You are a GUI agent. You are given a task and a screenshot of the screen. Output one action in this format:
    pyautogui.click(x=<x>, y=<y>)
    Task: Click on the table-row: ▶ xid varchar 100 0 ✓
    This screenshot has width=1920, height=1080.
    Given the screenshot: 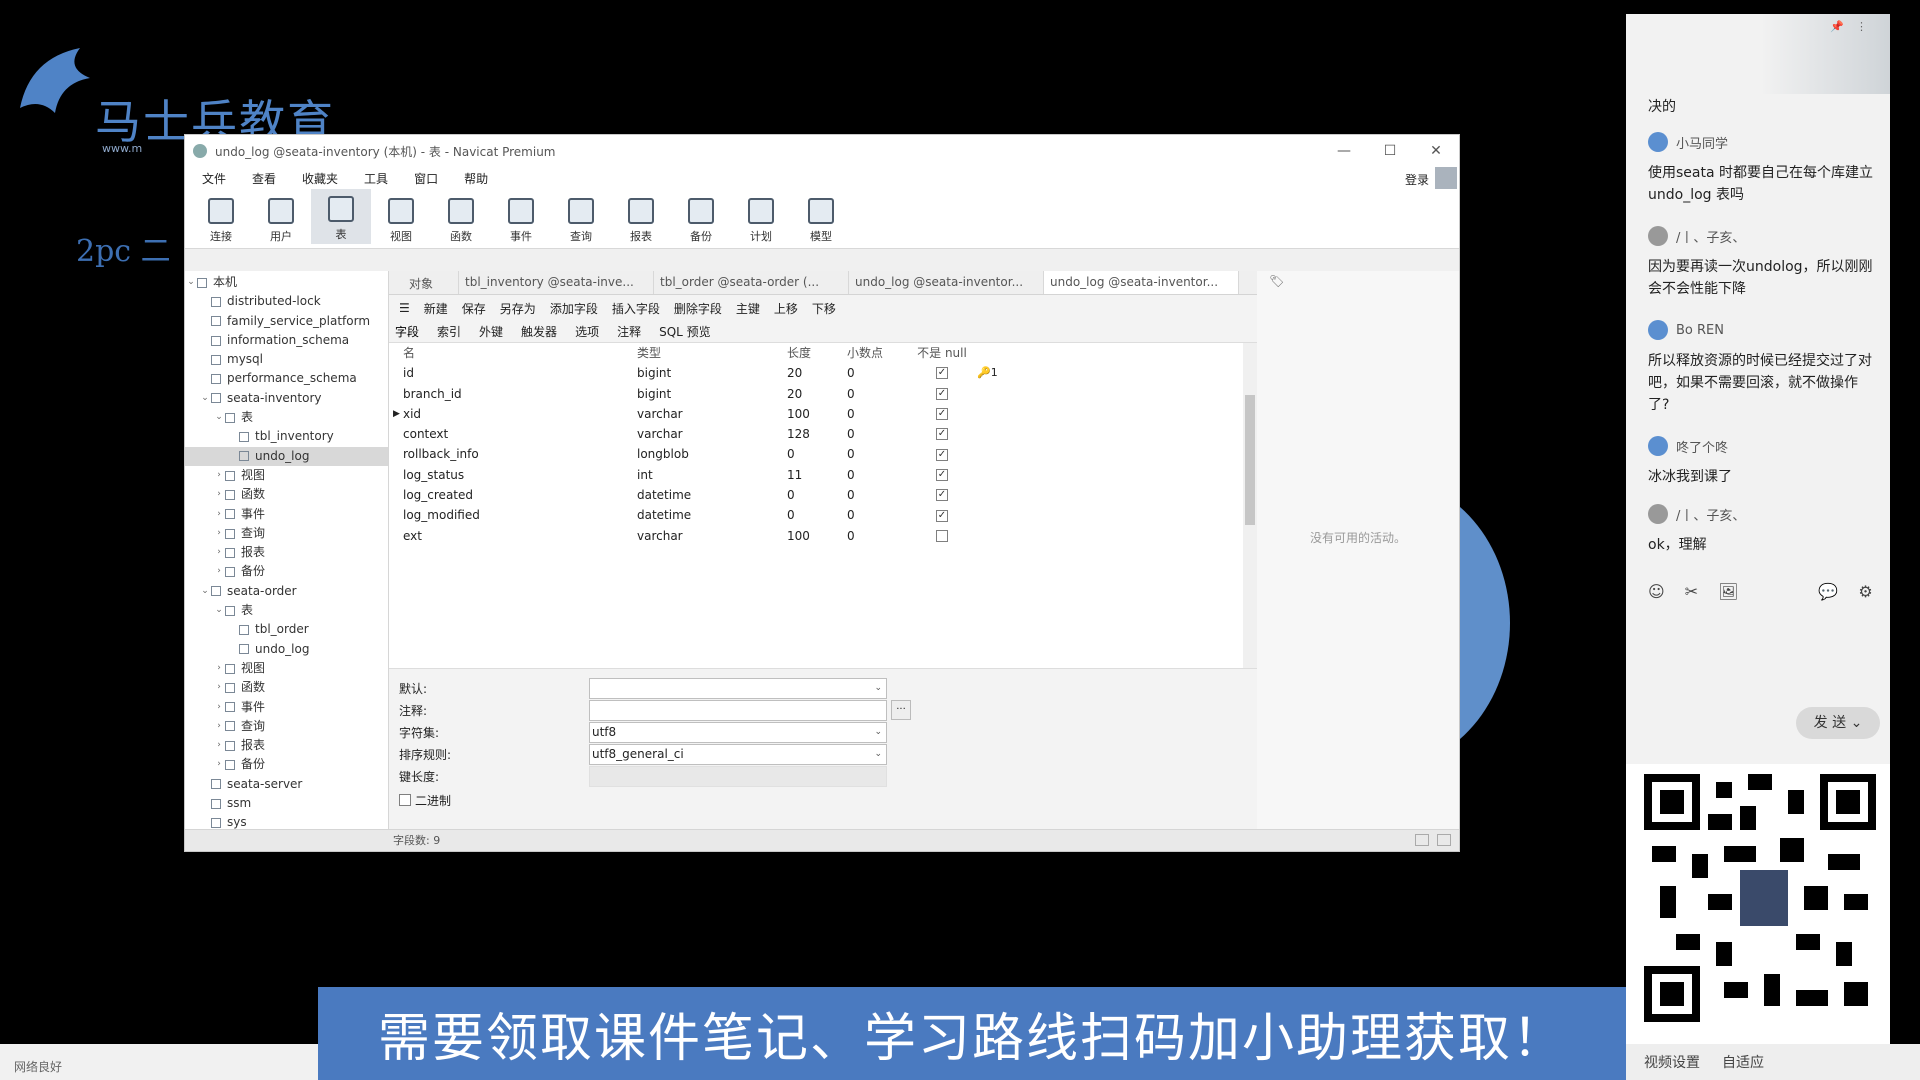 What is the action you would take?
    pyautogui.click(x=823, y=414)
    